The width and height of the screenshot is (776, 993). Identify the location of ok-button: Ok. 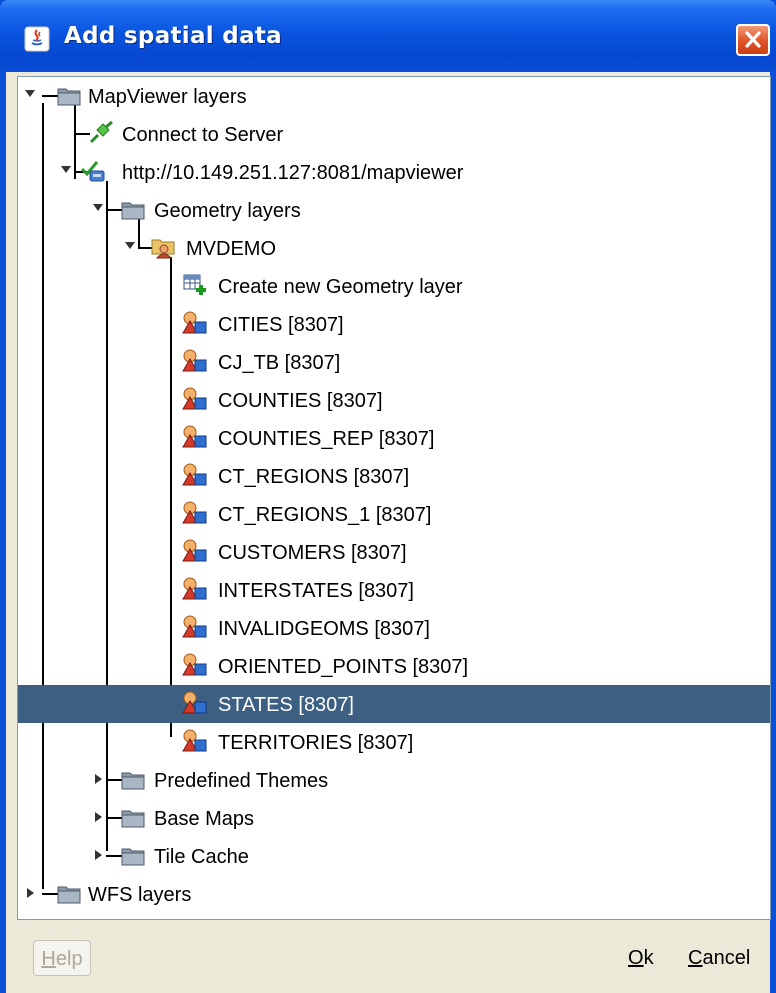
(641, 958).